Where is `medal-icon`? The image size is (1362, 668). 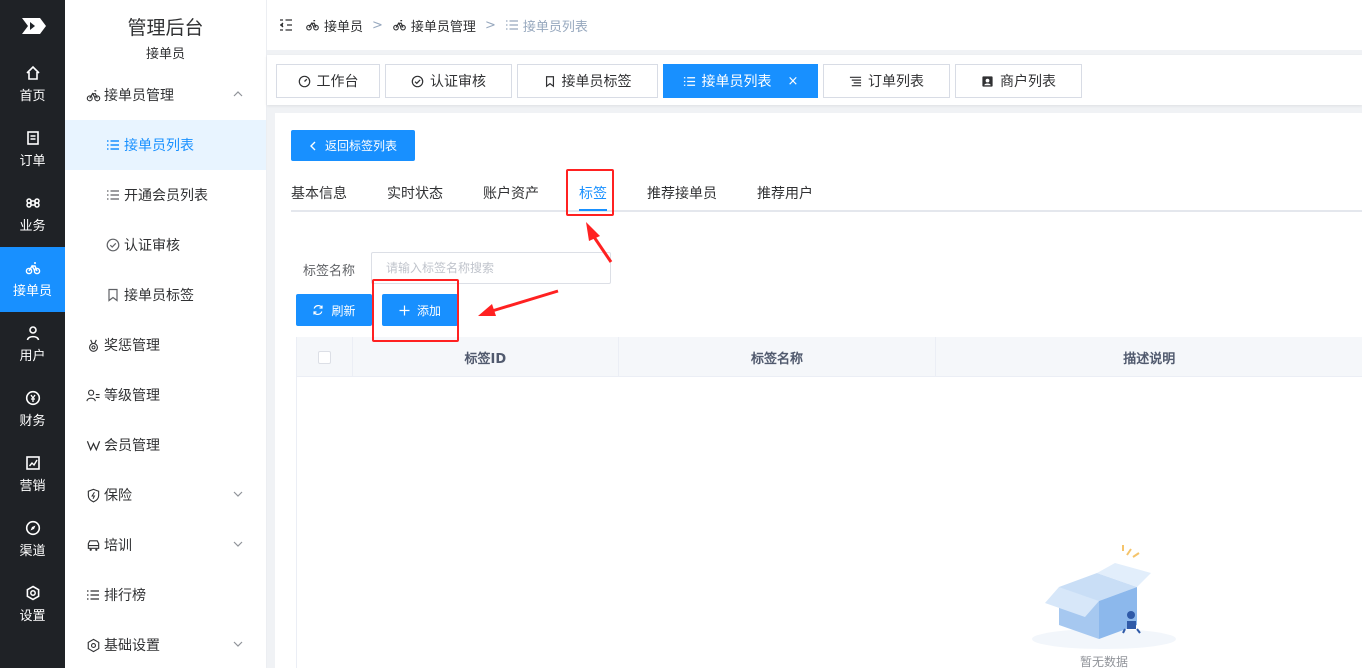
medal-icon is located at coordinates (93, 345).